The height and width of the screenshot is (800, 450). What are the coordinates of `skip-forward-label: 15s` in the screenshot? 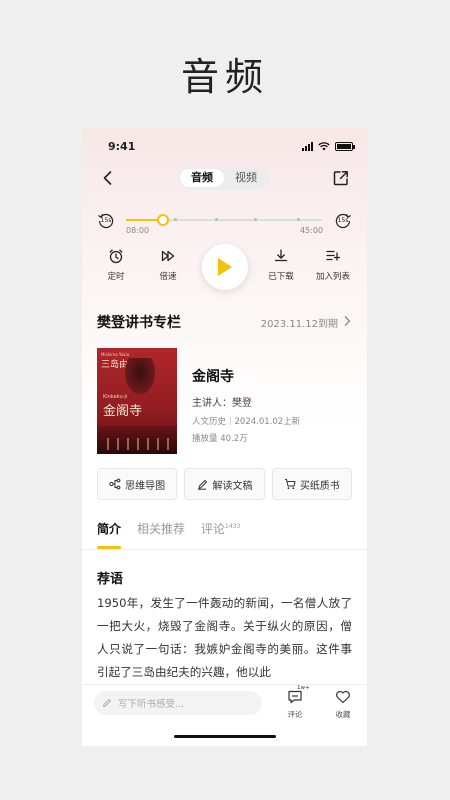 It's located at (343, 220).